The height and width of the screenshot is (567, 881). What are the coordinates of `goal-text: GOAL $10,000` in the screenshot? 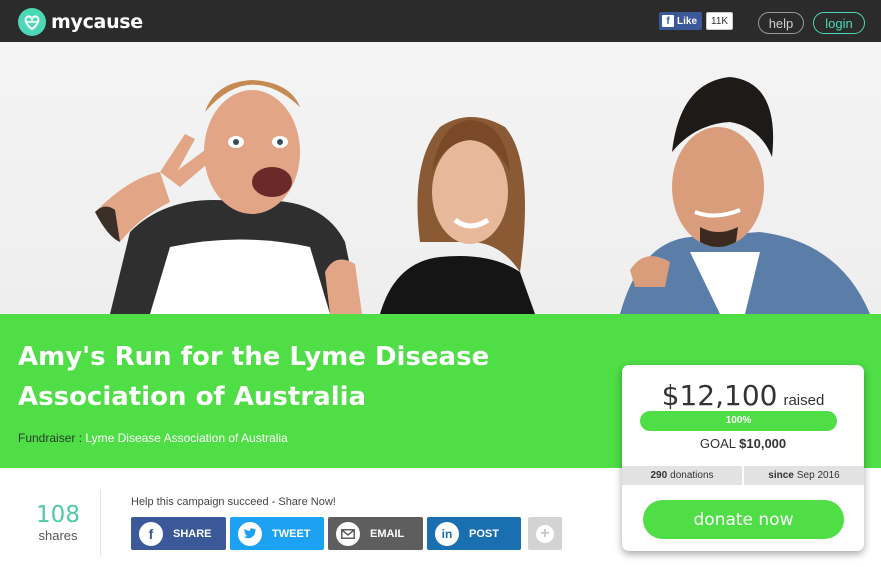 It's located at (743, 443).